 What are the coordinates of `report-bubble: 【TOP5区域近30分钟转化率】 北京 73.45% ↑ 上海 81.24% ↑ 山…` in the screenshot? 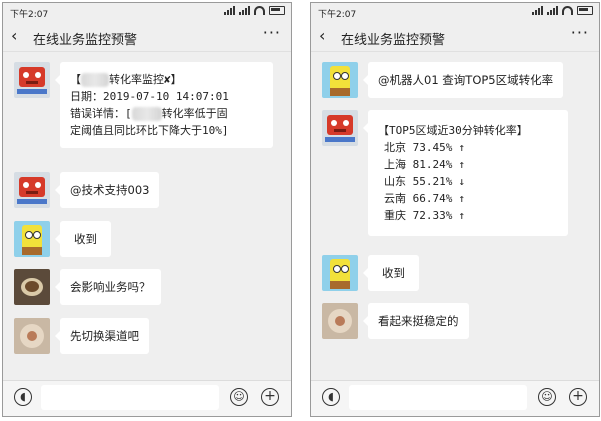 It's located at (465, 173).